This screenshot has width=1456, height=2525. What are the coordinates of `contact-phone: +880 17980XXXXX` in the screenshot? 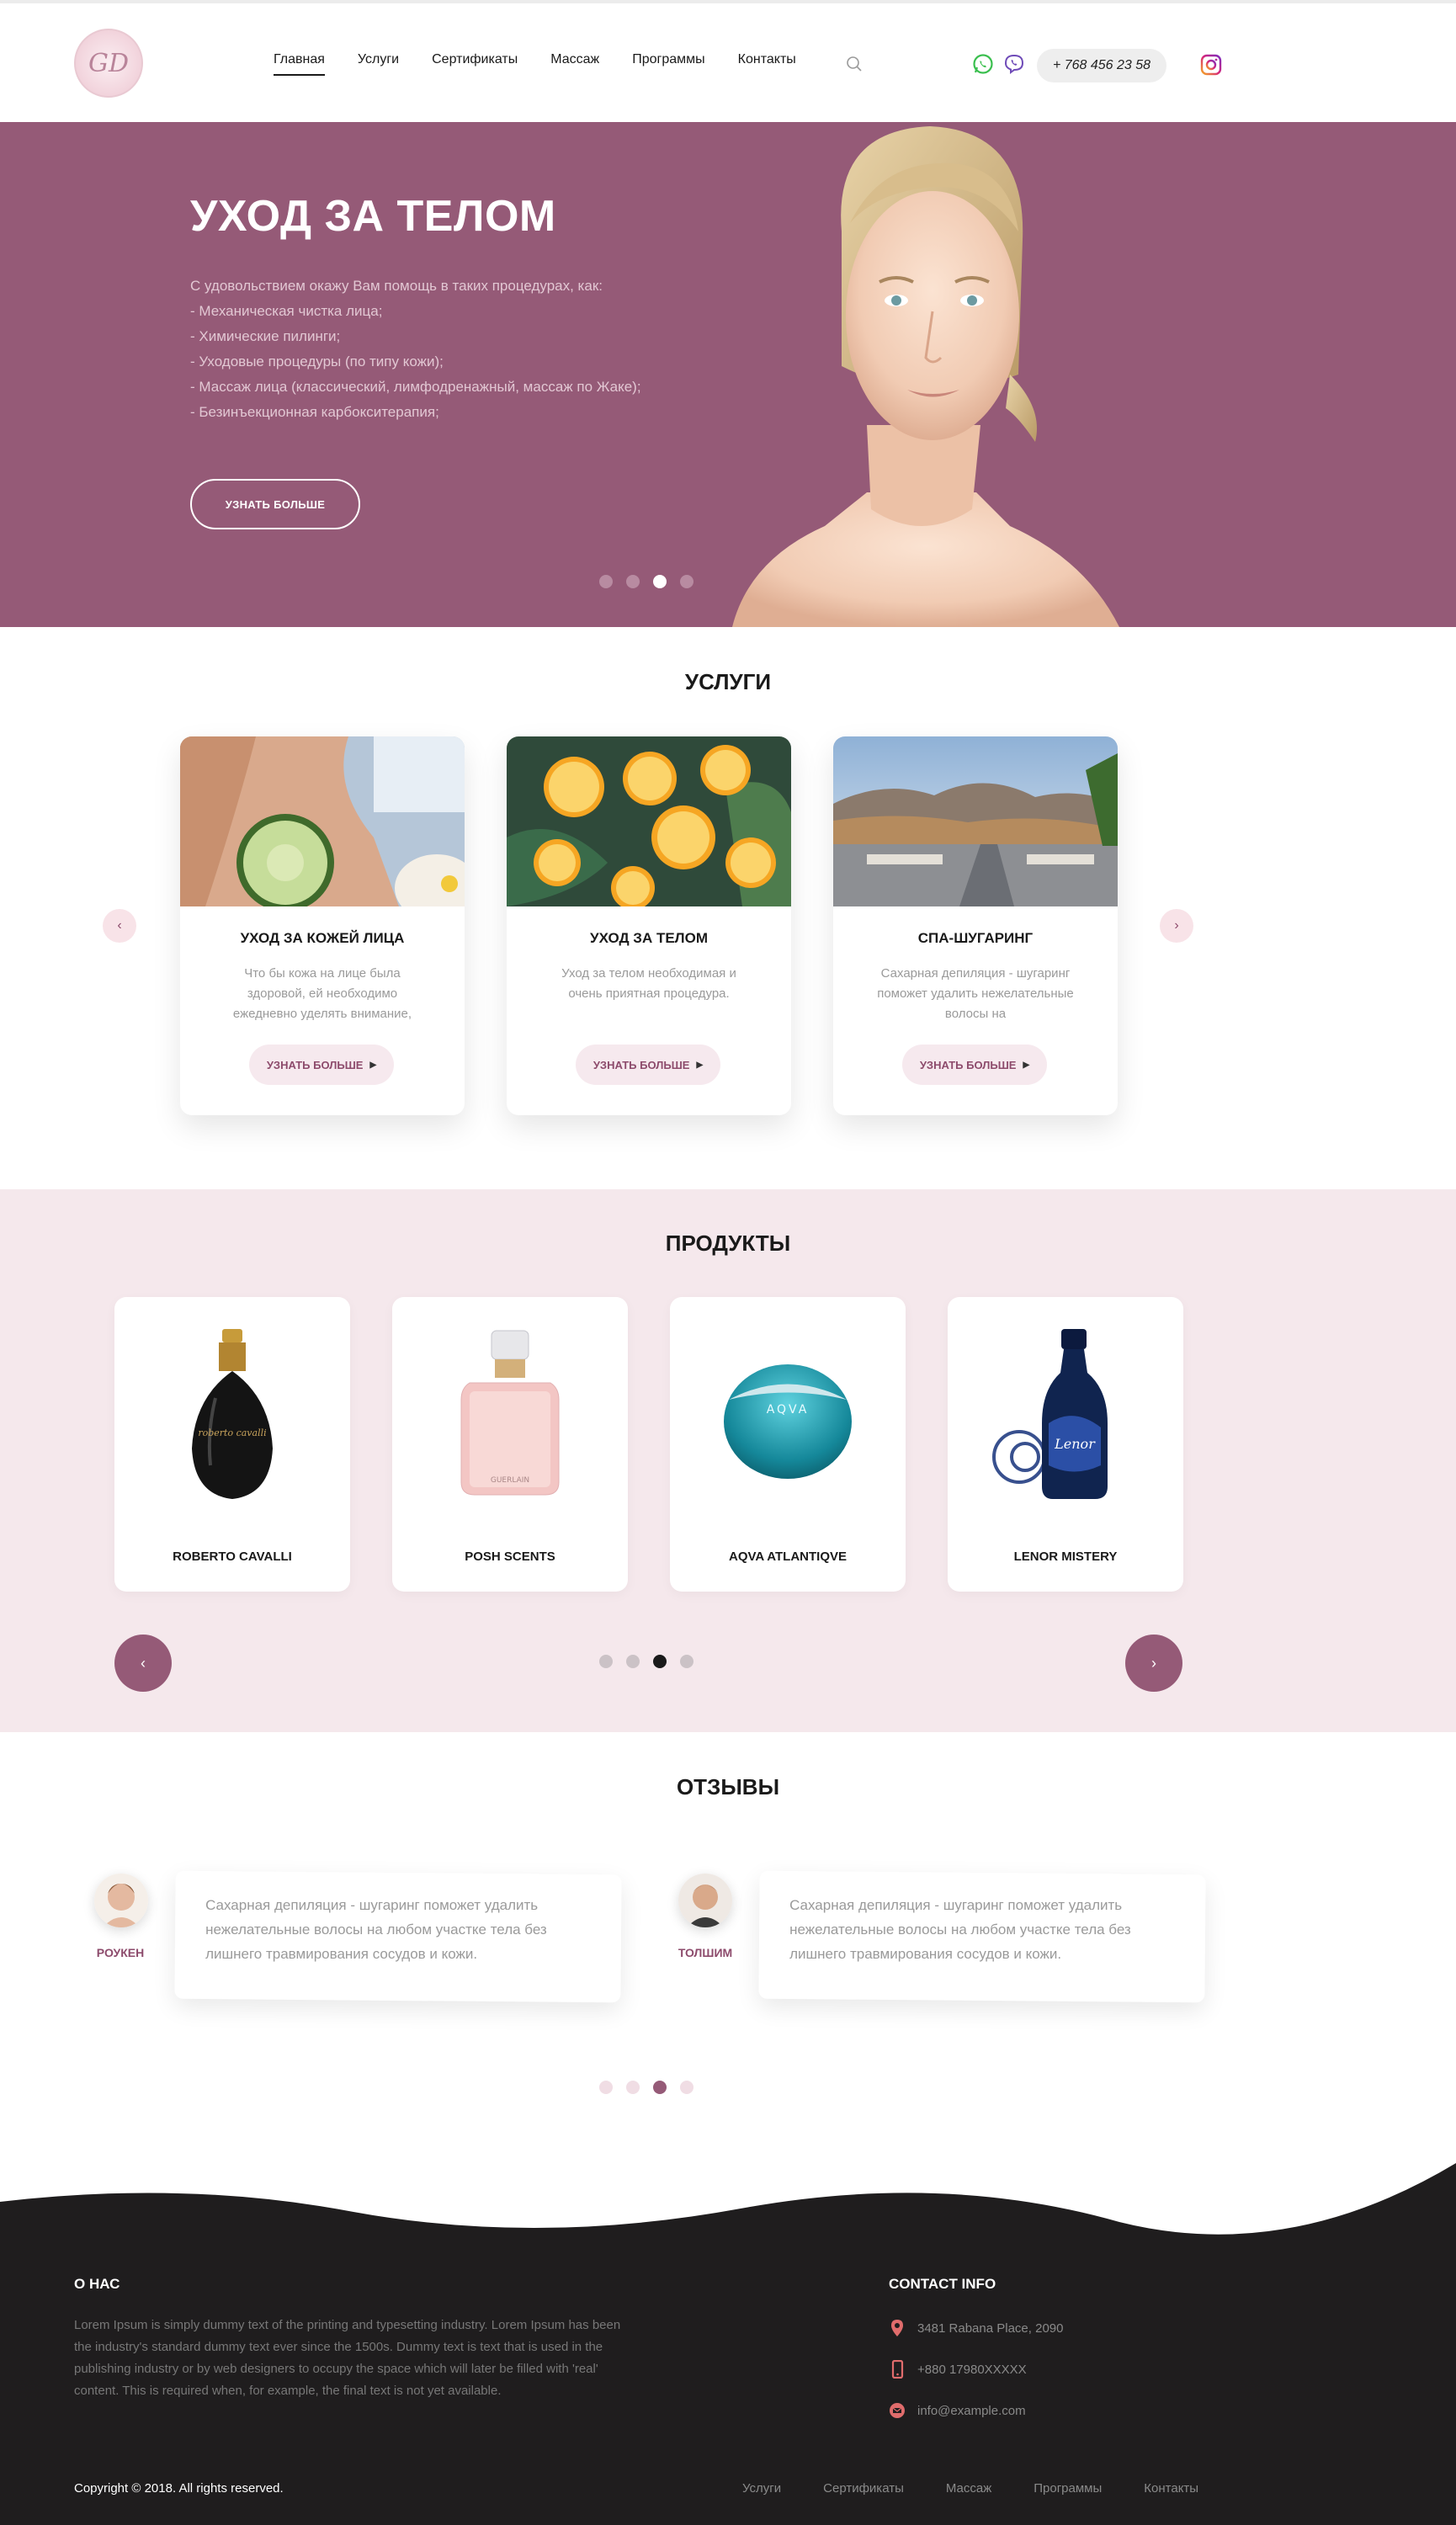 It's located at (958, 2369).